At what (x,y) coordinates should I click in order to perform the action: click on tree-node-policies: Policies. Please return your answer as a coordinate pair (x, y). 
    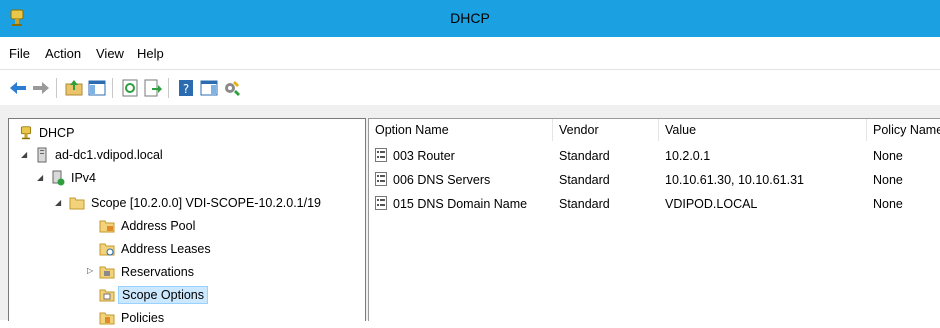
    Looking at the image, I should click on (131, 318).